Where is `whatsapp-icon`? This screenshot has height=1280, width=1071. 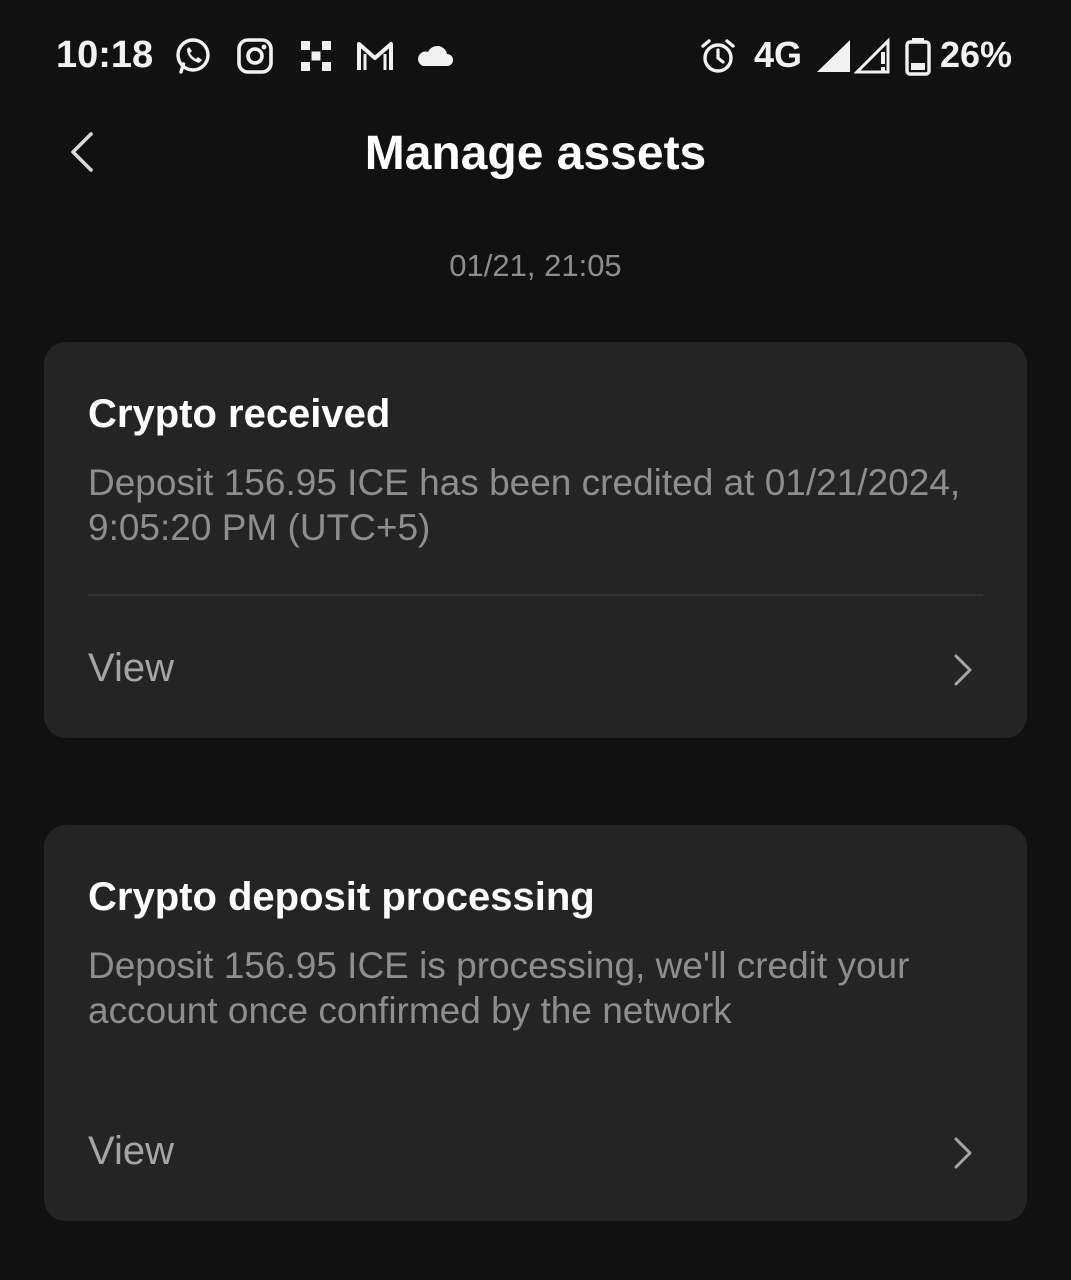 whatsapp-icon is located at coordinates (193, 56).